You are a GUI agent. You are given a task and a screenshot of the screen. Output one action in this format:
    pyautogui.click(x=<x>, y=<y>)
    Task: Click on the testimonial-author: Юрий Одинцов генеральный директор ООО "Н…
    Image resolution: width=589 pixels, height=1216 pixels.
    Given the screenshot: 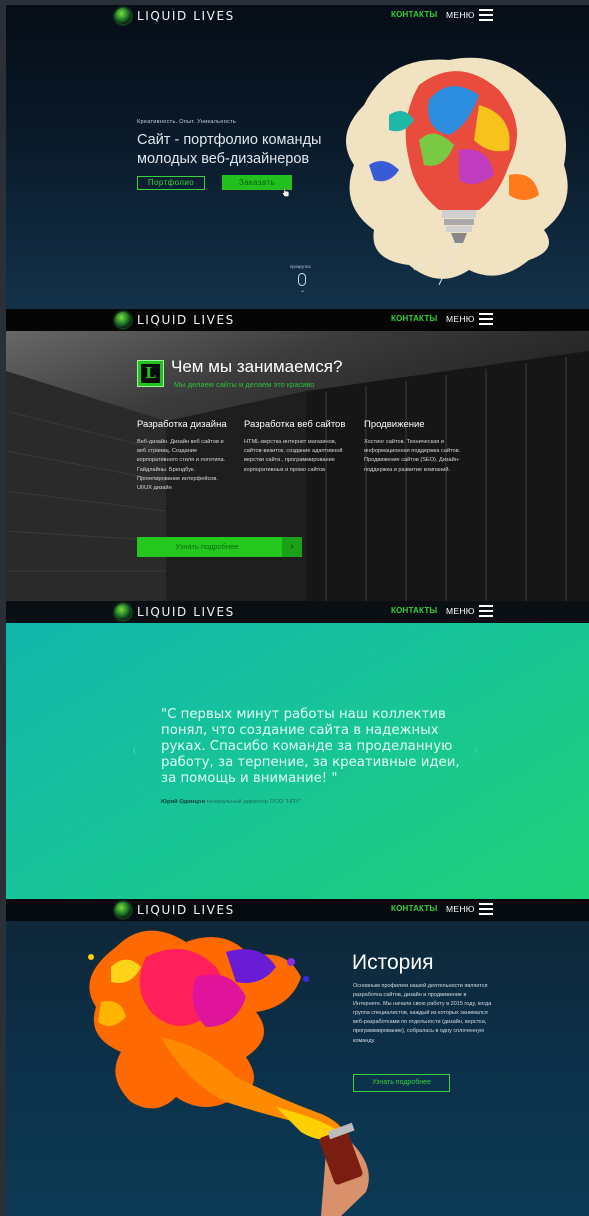 What is the action you would take?
    pyautogui.click(x=231, y=802)
    